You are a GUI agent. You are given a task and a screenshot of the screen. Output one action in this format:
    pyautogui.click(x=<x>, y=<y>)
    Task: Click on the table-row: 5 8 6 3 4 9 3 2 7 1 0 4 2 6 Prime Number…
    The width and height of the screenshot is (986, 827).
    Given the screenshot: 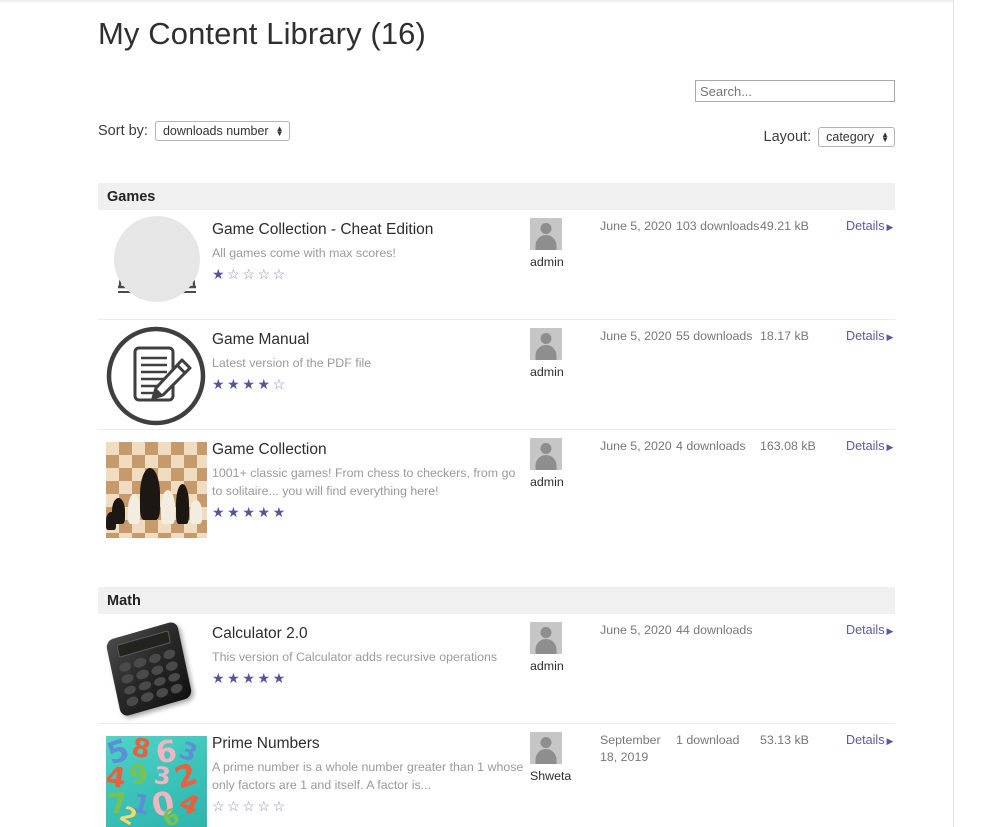 What is the action you would take?
    pyautogui.click(x=496, y=775)
    